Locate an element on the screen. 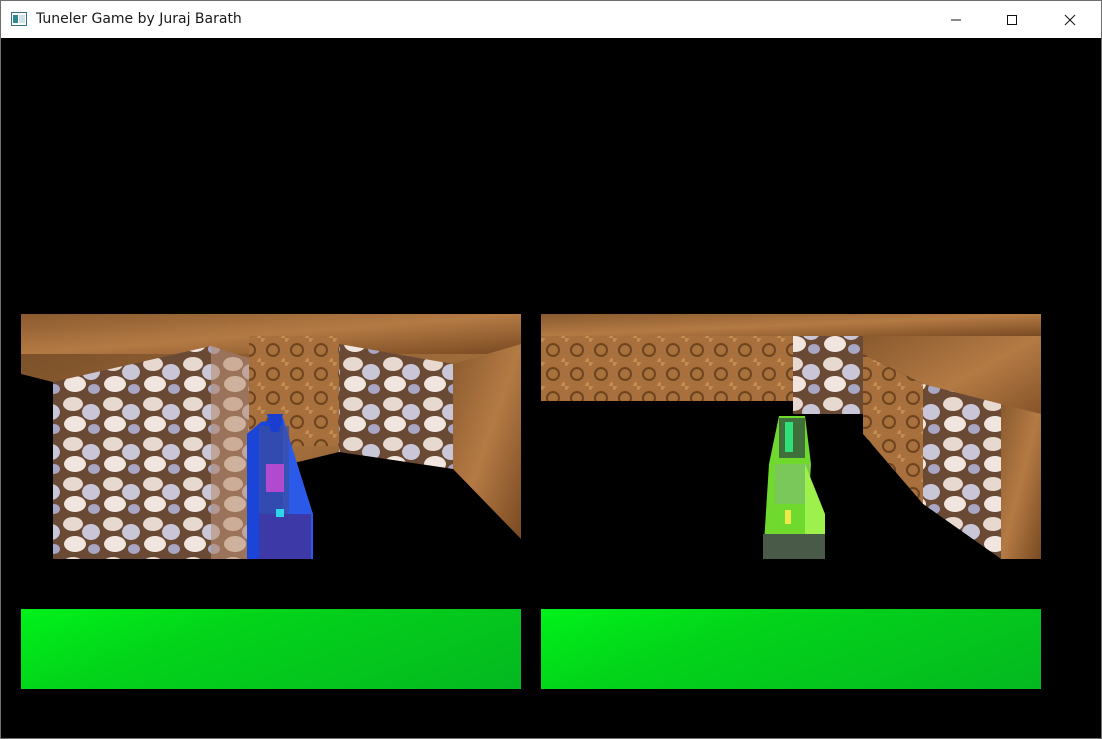 The height and width of the screenshot is (739, 1102). minimize-icon is located at coordinates (956, 19).